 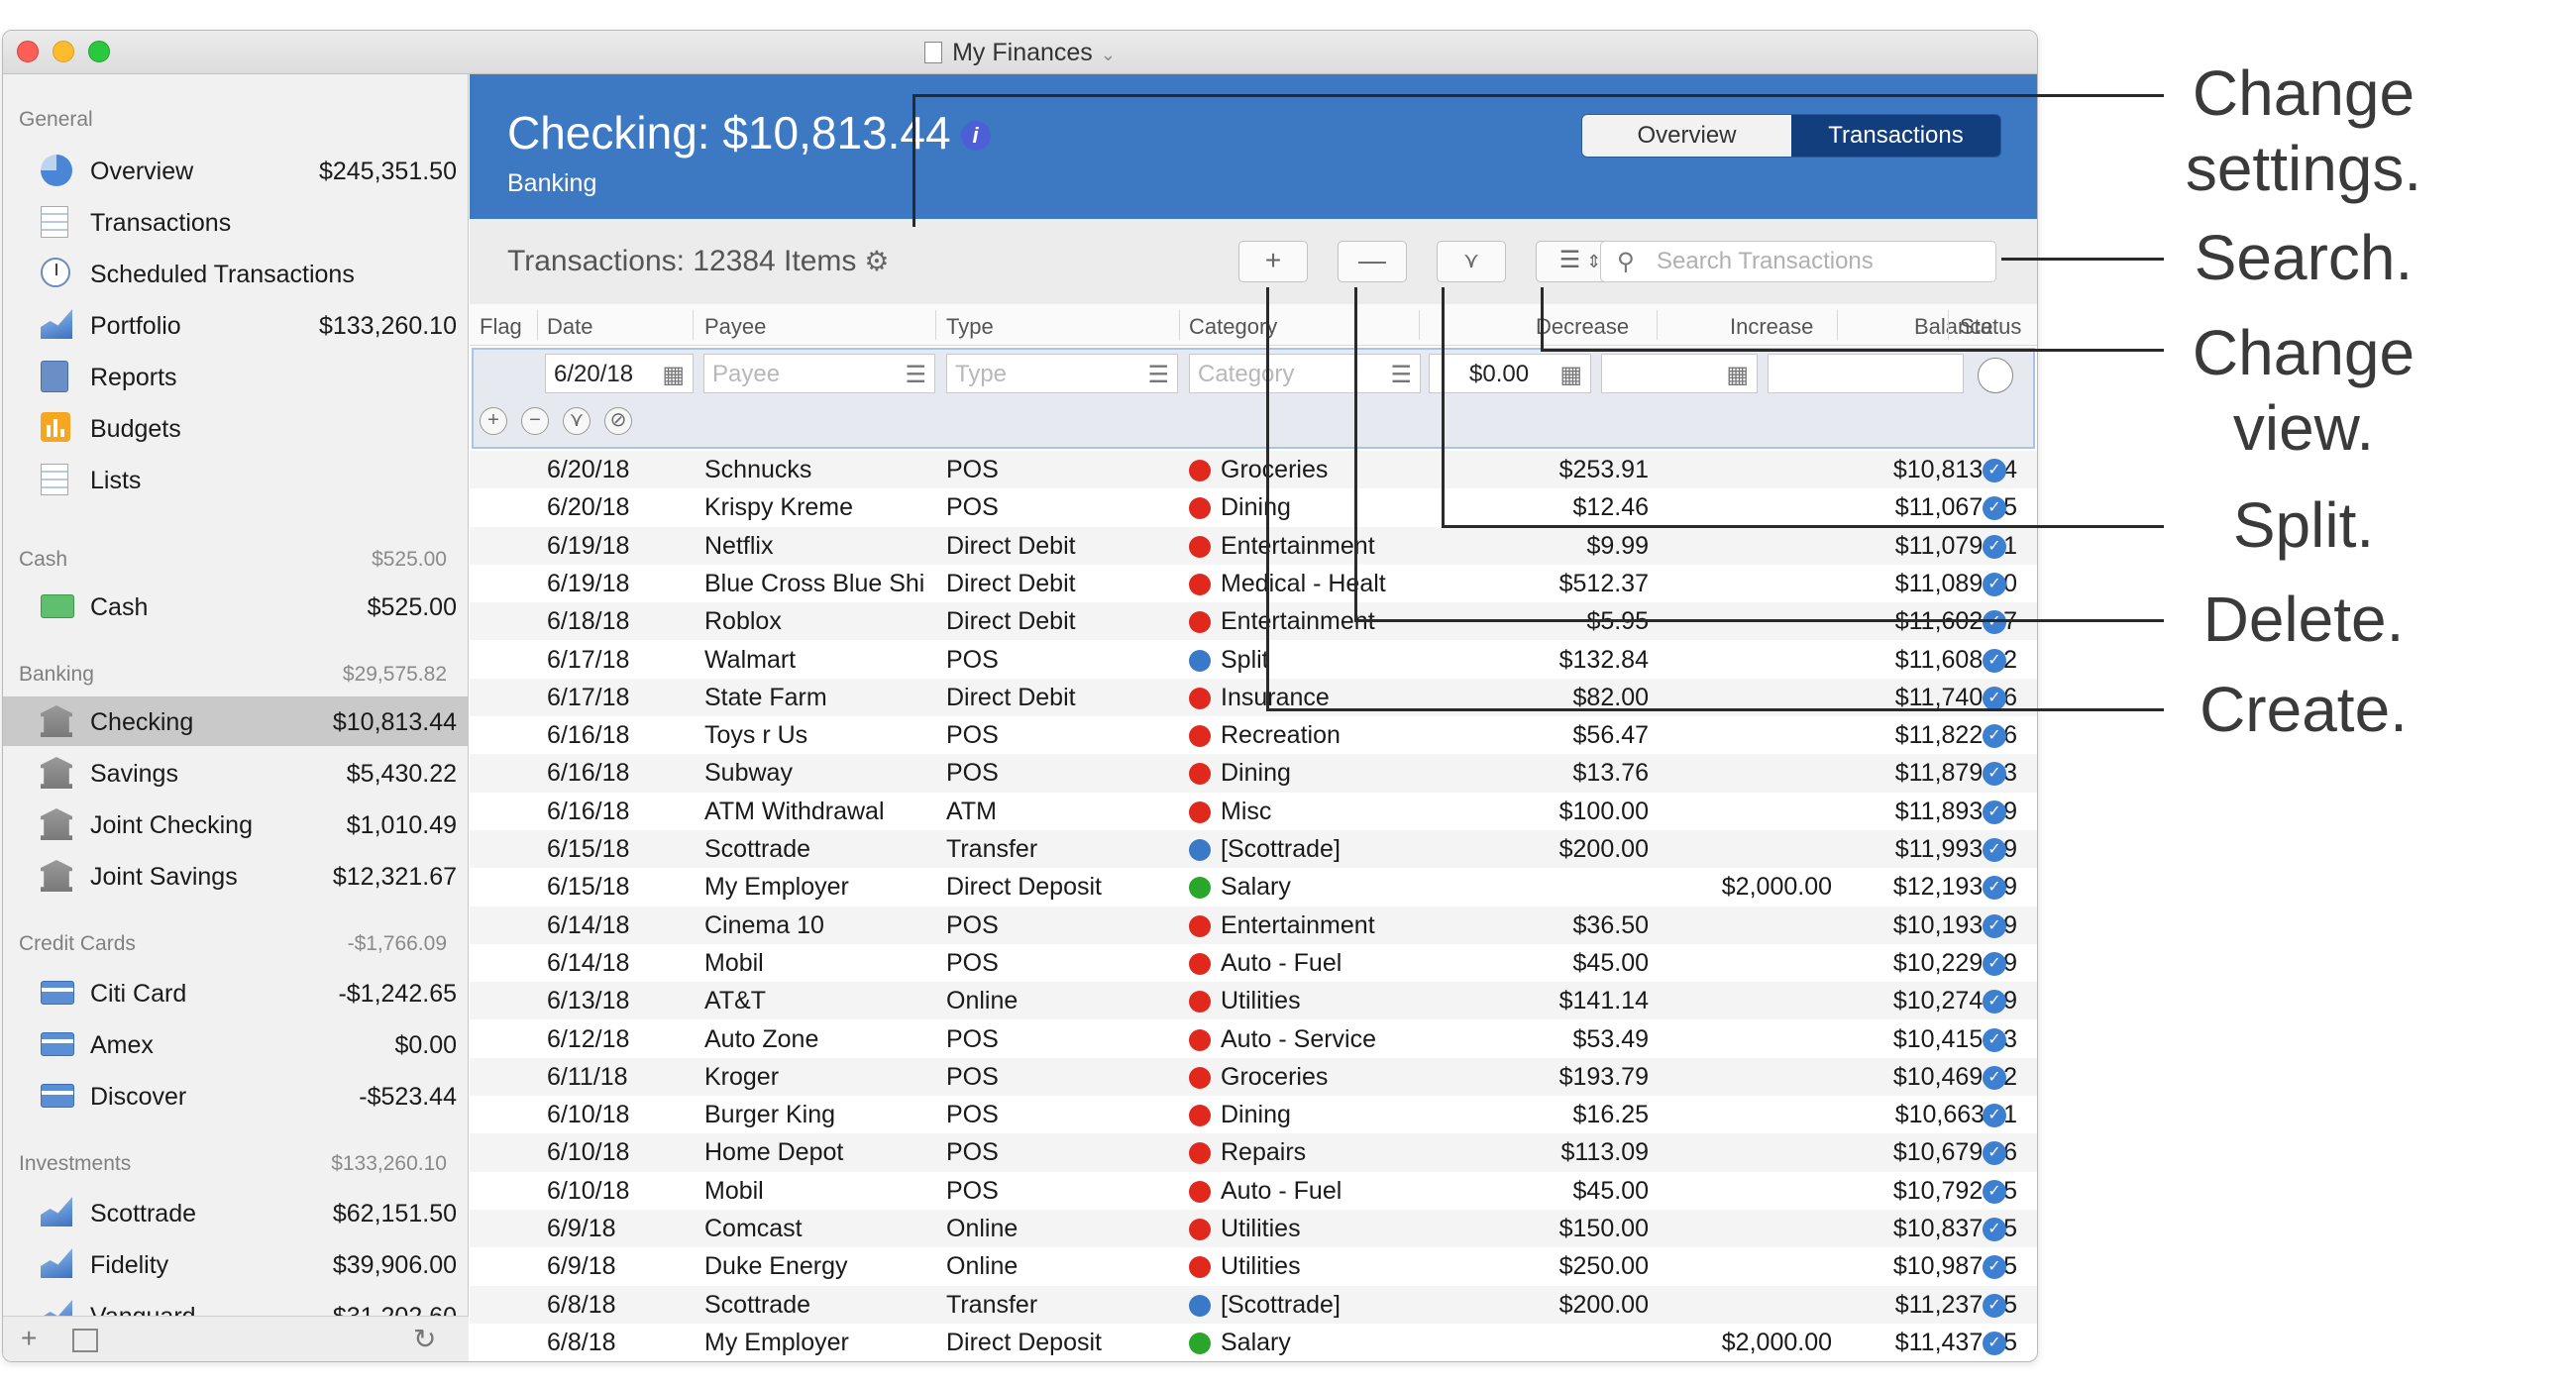 What do you see at coordinates (236, 824) in the screenshot?
I see `sidebar-item-joint-checking: Joint Checking $1,010.49` at bounding box center [236, 824].